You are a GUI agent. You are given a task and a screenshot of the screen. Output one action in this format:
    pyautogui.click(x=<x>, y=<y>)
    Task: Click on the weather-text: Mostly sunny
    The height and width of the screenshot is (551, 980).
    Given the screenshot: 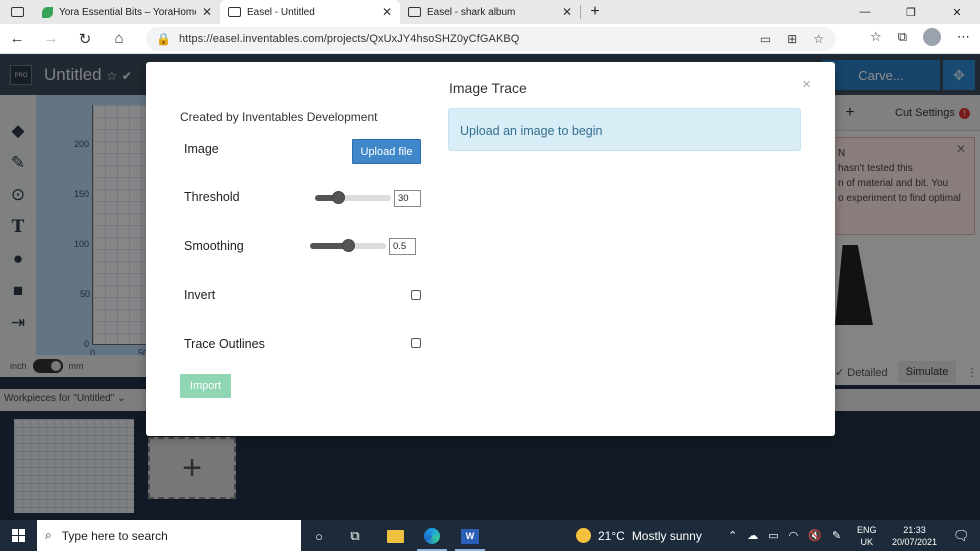 What is the action you would take?
    pyautogui.click(x=666, y=535)
    